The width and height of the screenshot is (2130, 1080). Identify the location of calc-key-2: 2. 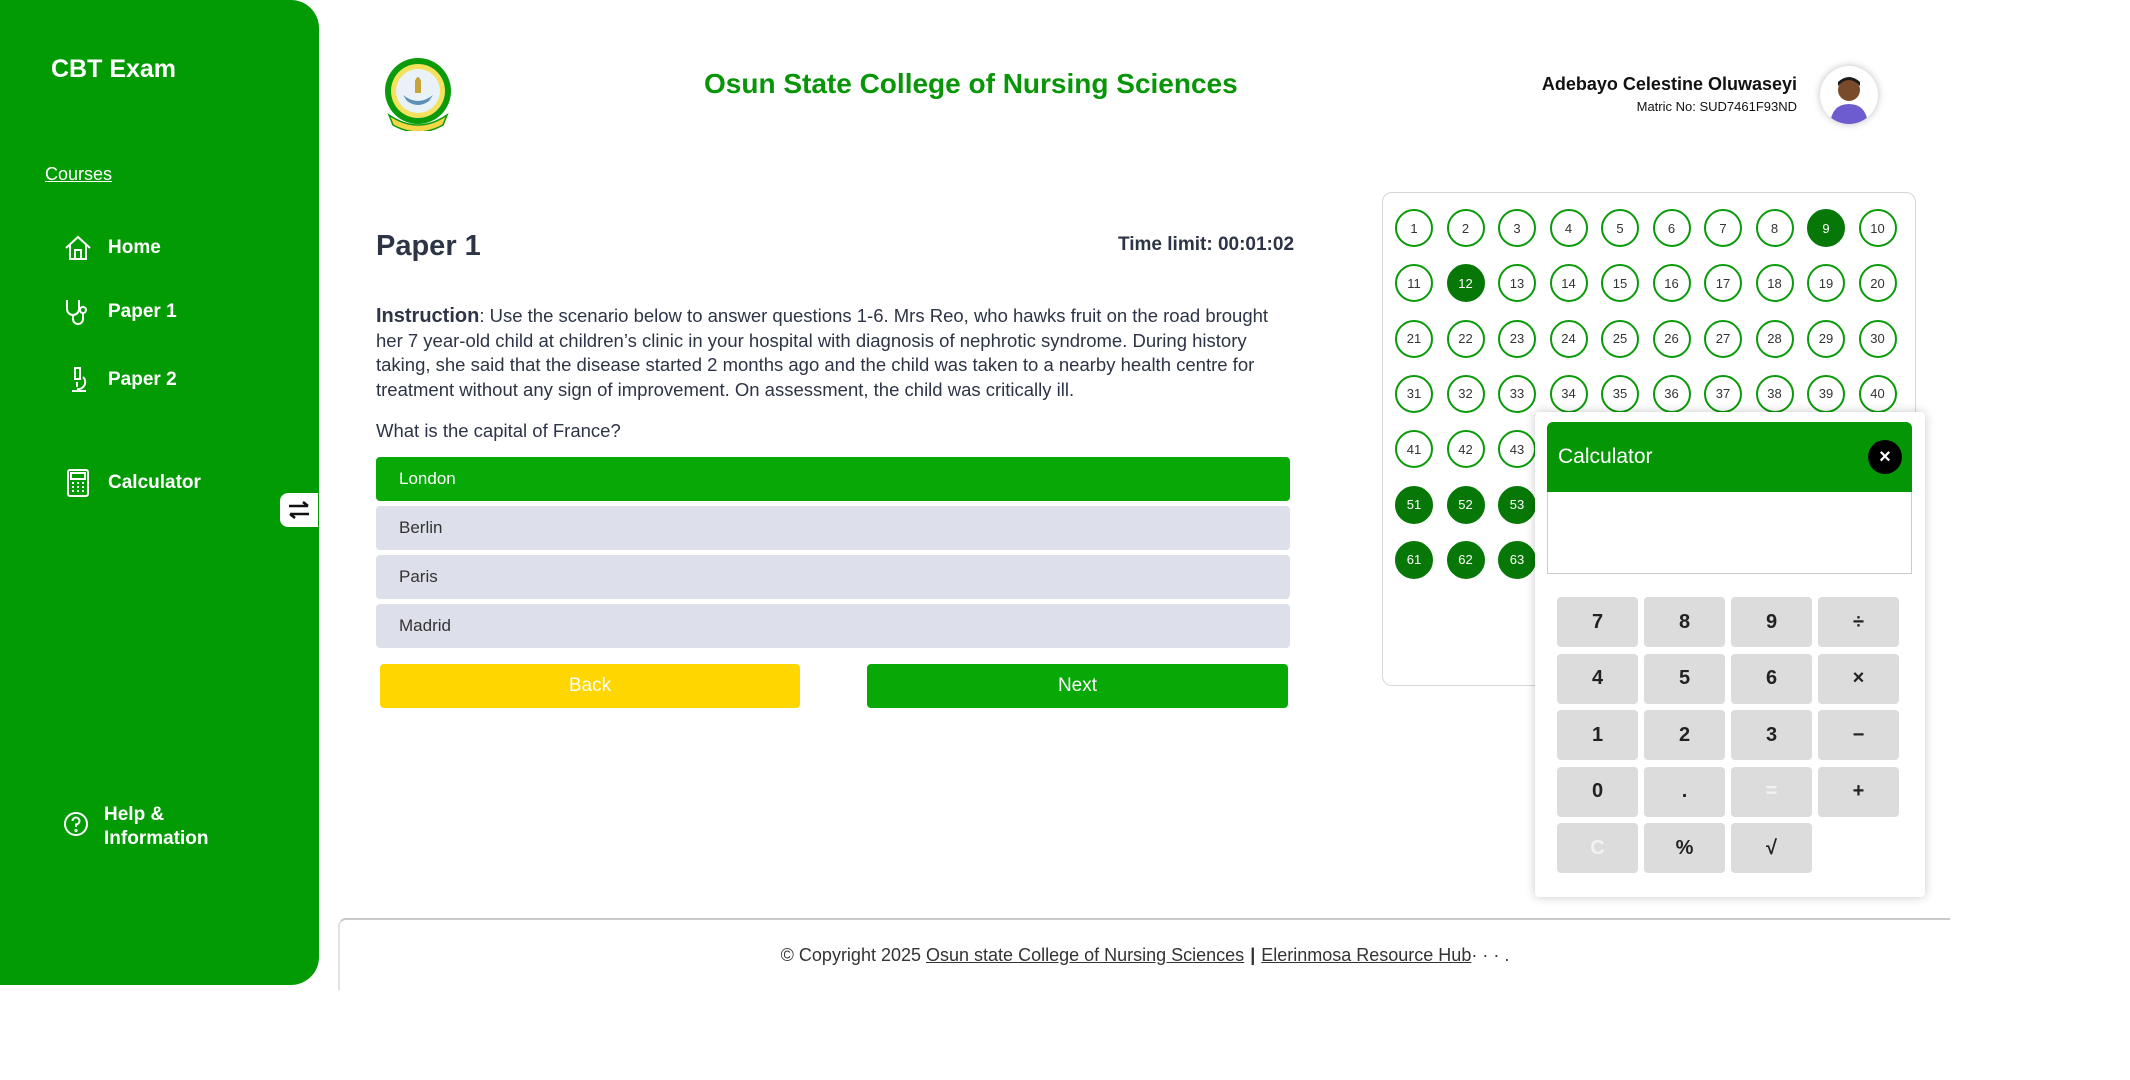
(1684, 735).